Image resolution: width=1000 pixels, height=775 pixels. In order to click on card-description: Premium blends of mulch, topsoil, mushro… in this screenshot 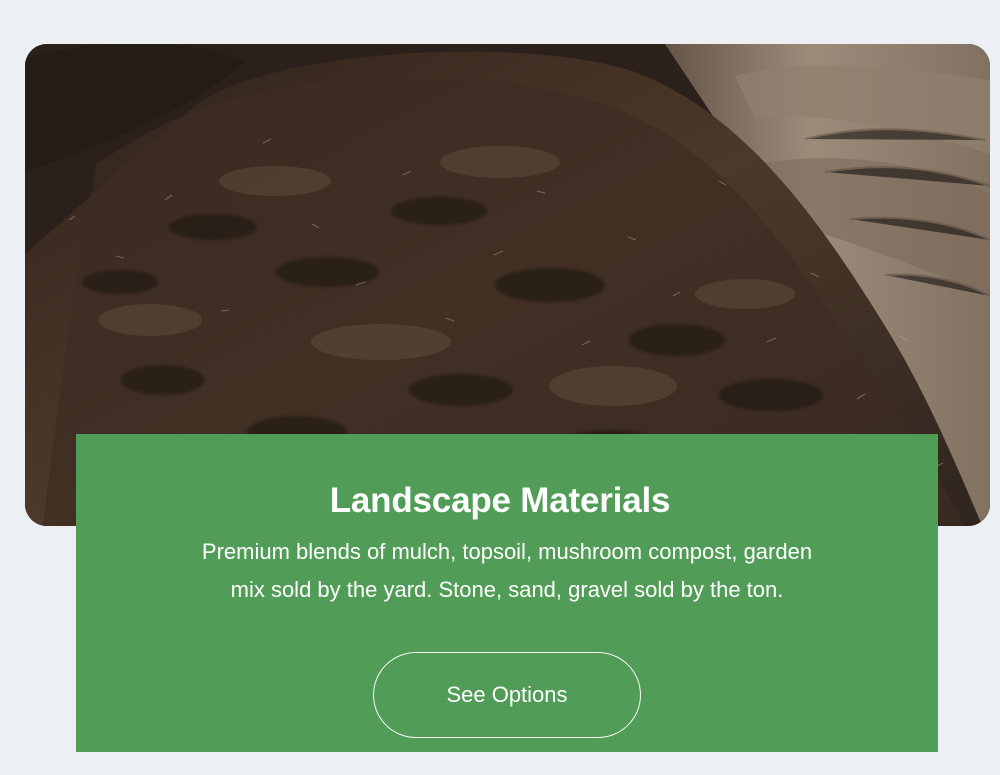, I will do `click(507, 570)`.